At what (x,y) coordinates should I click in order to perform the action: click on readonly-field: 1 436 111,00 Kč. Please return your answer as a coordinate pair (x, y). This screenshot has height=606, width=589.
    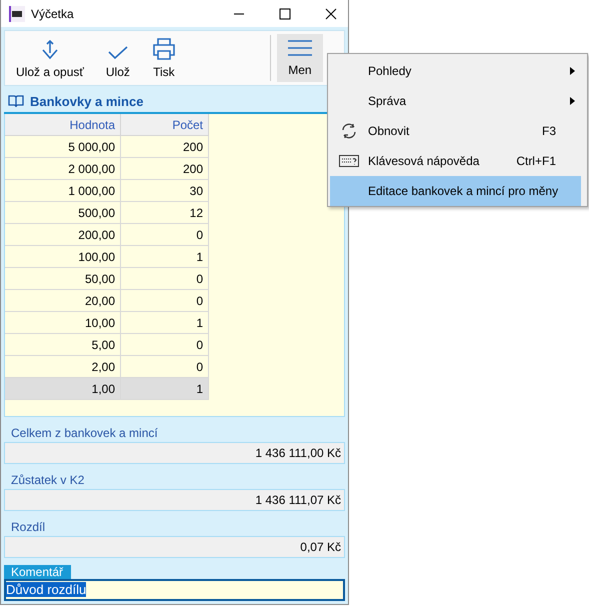
    Looking at the image, I should click on (174, 453).